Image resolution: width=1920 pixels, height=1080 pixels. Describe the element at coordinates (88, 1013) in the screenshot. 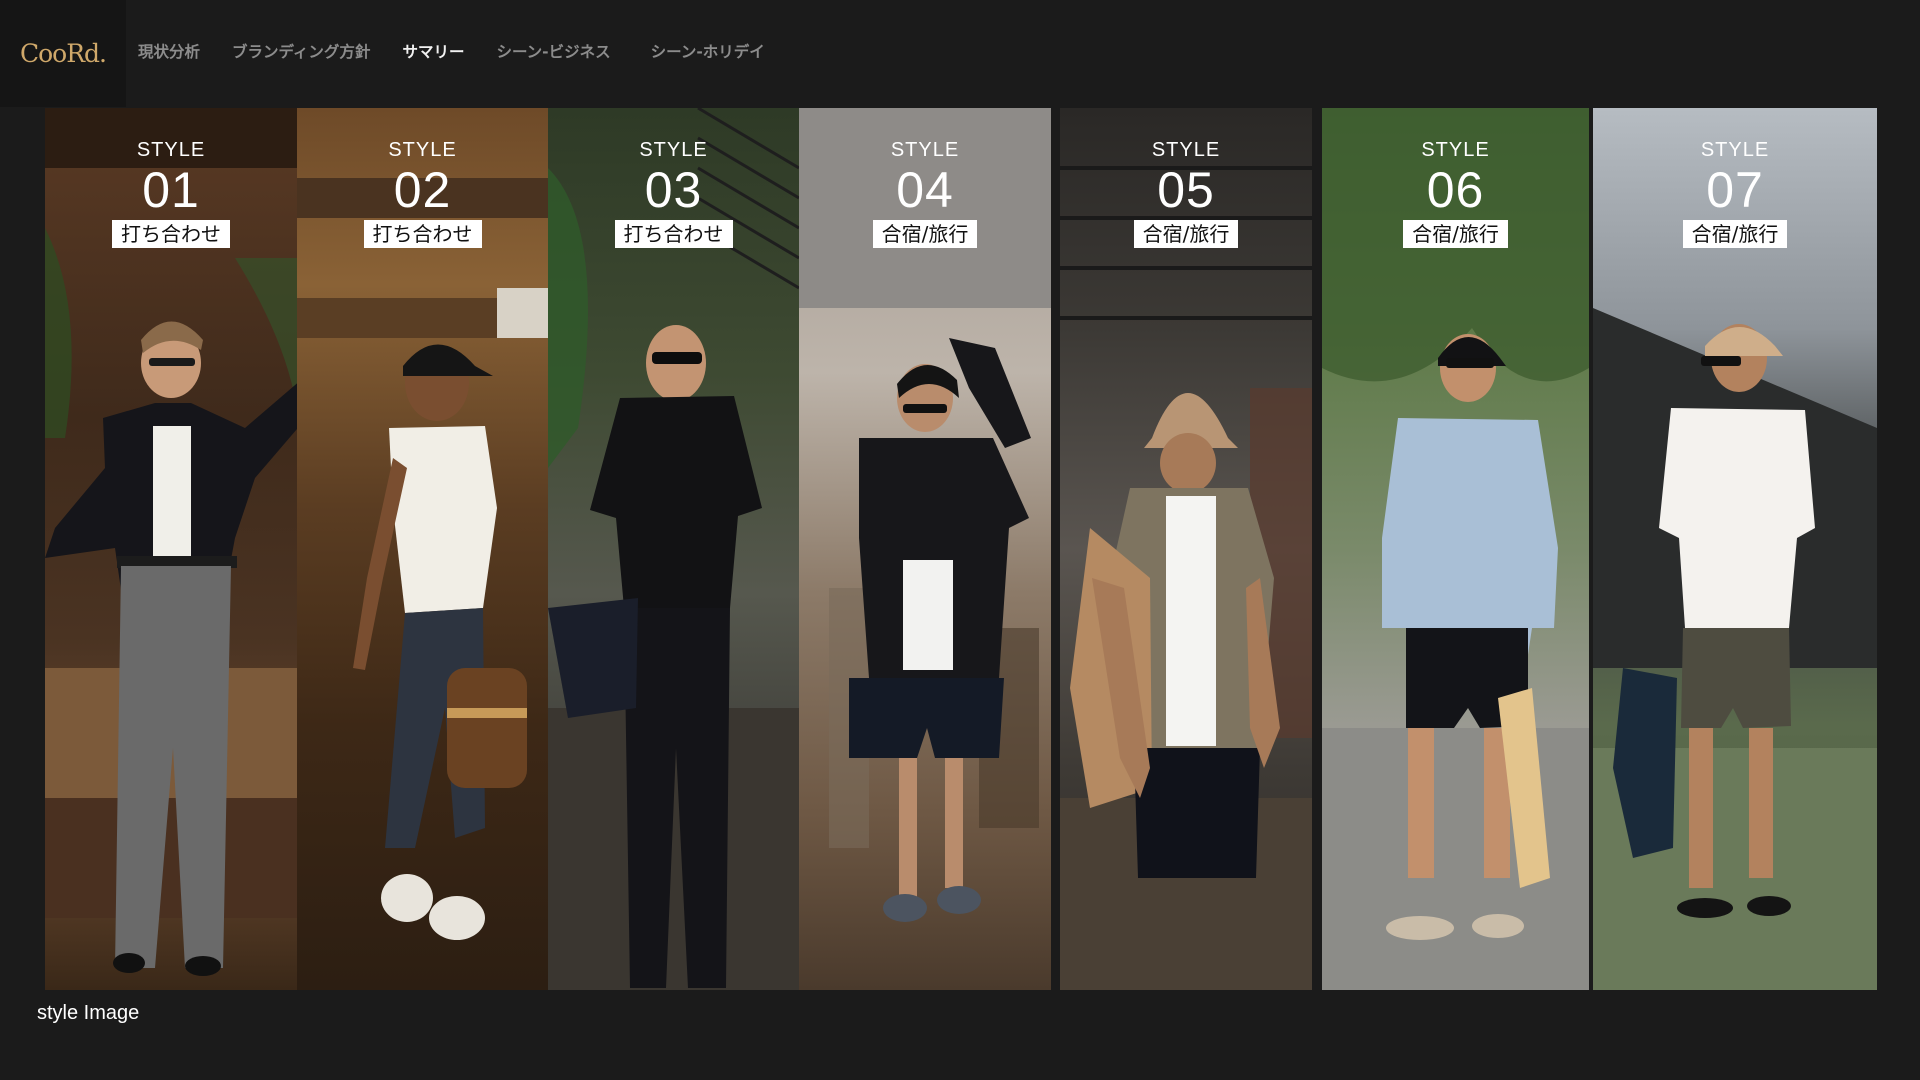

I see `style-image-caption: style Image` at that location.